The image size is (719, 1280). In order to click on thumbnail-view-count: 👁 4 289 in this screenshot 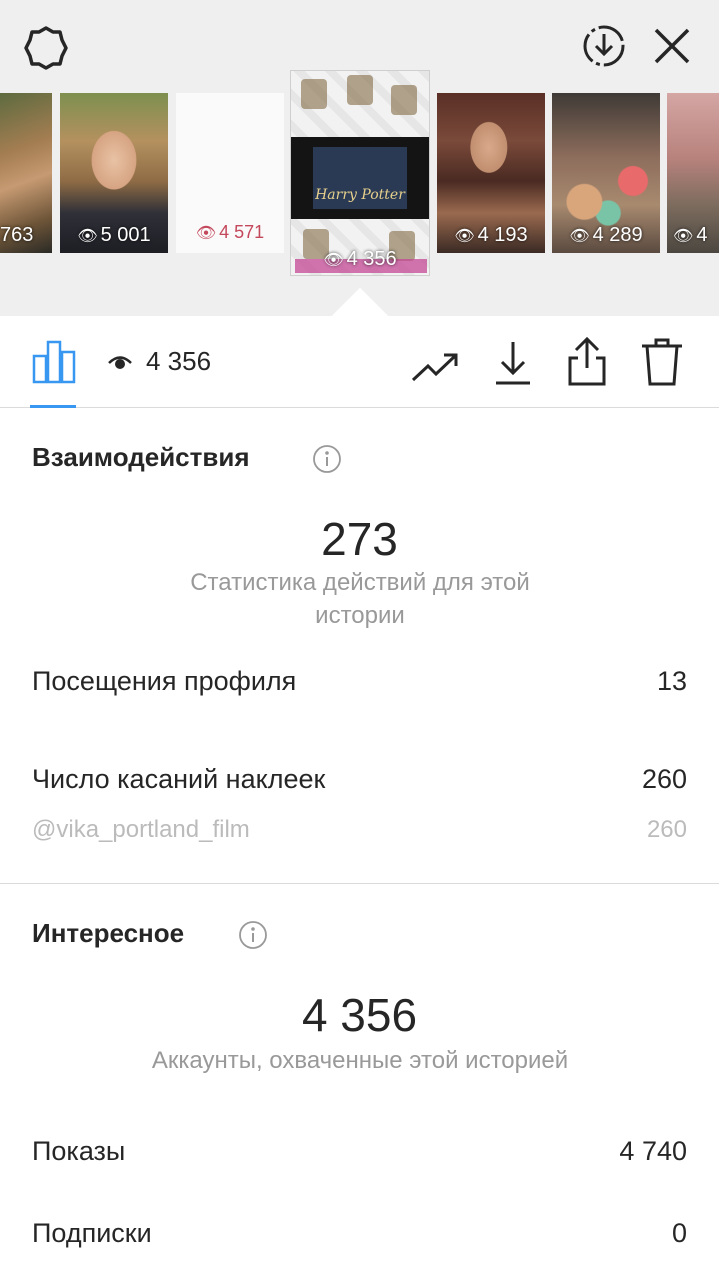, I will do `click(606, 235)`.